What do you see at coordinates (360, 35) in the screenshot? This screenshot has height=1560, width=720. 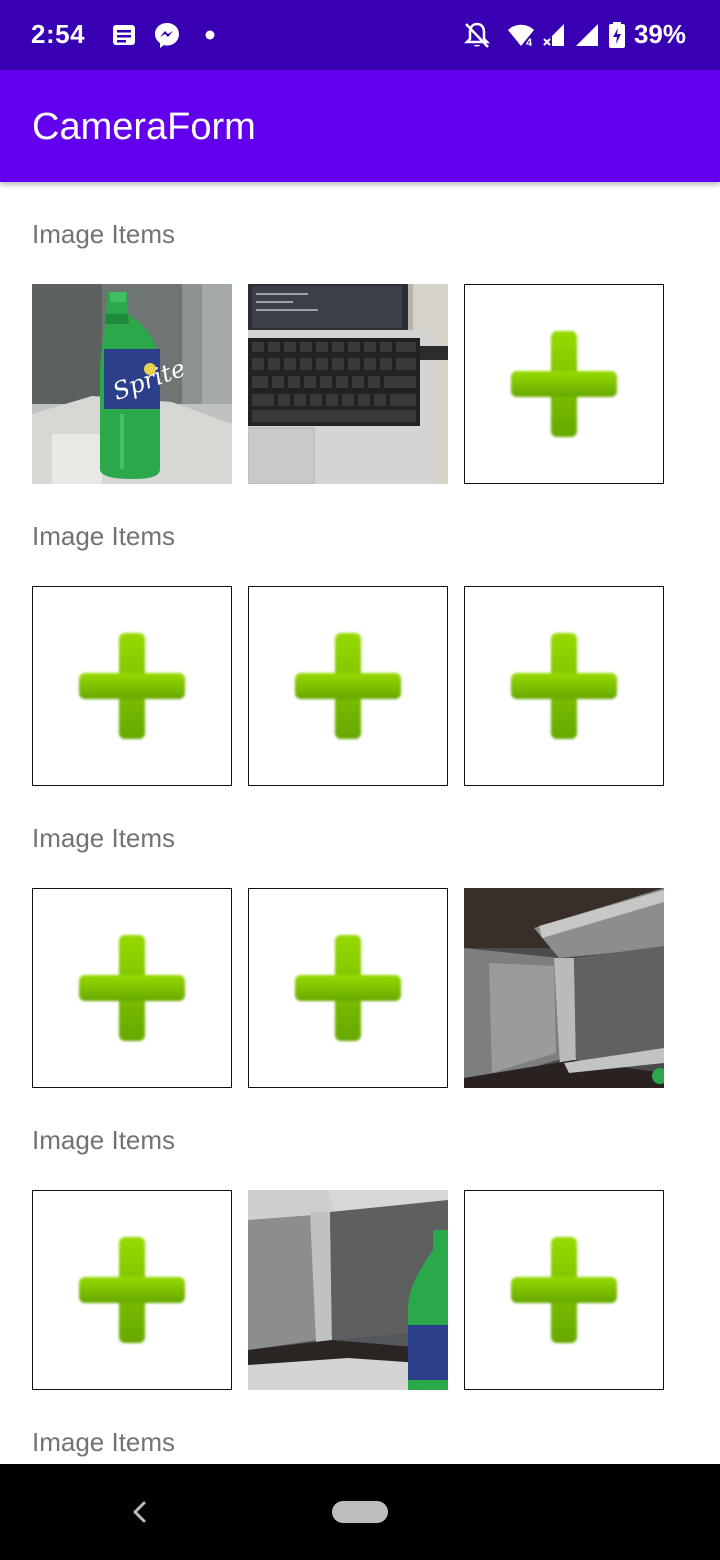 I see `status-bar: 2:54 4 39%` at bounding box center [360, 35].